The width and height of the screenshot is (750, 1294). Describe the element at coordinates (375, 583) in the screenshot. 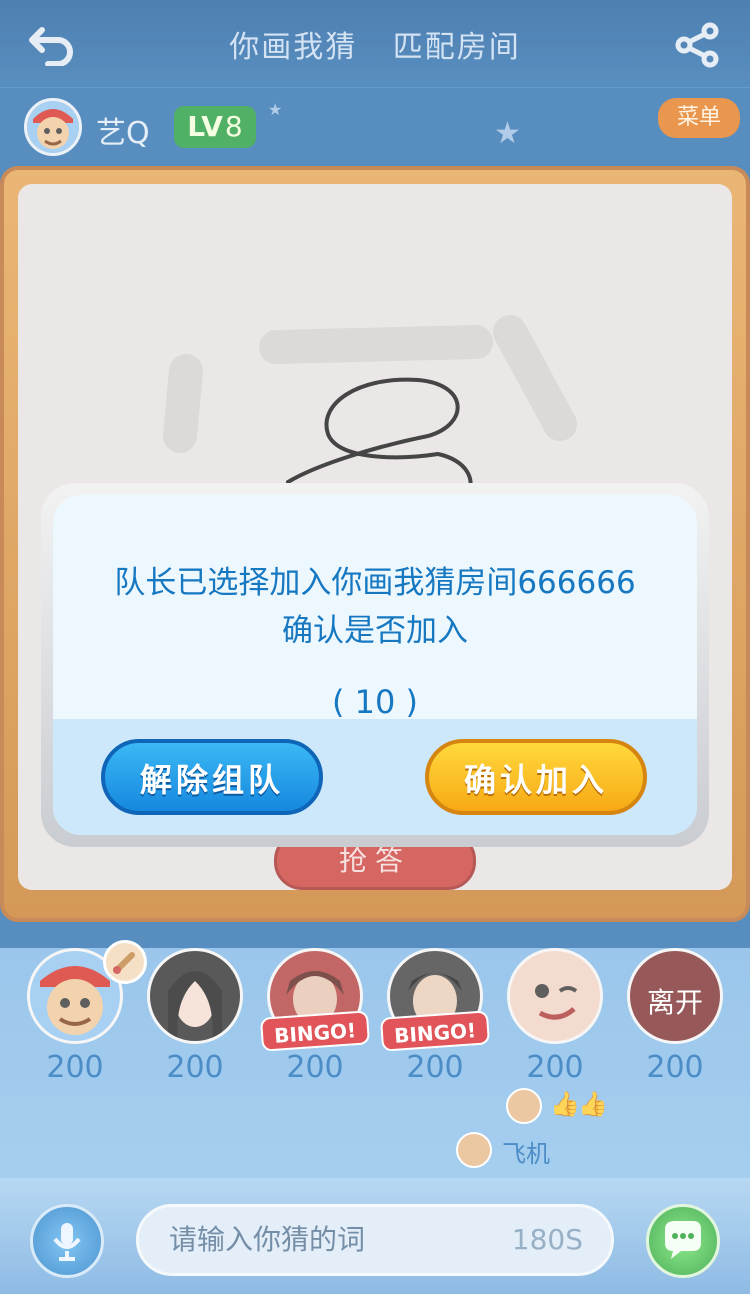

I see `dialog-message-line1: 队长已选择加入你画我猜房间666666` at that location.